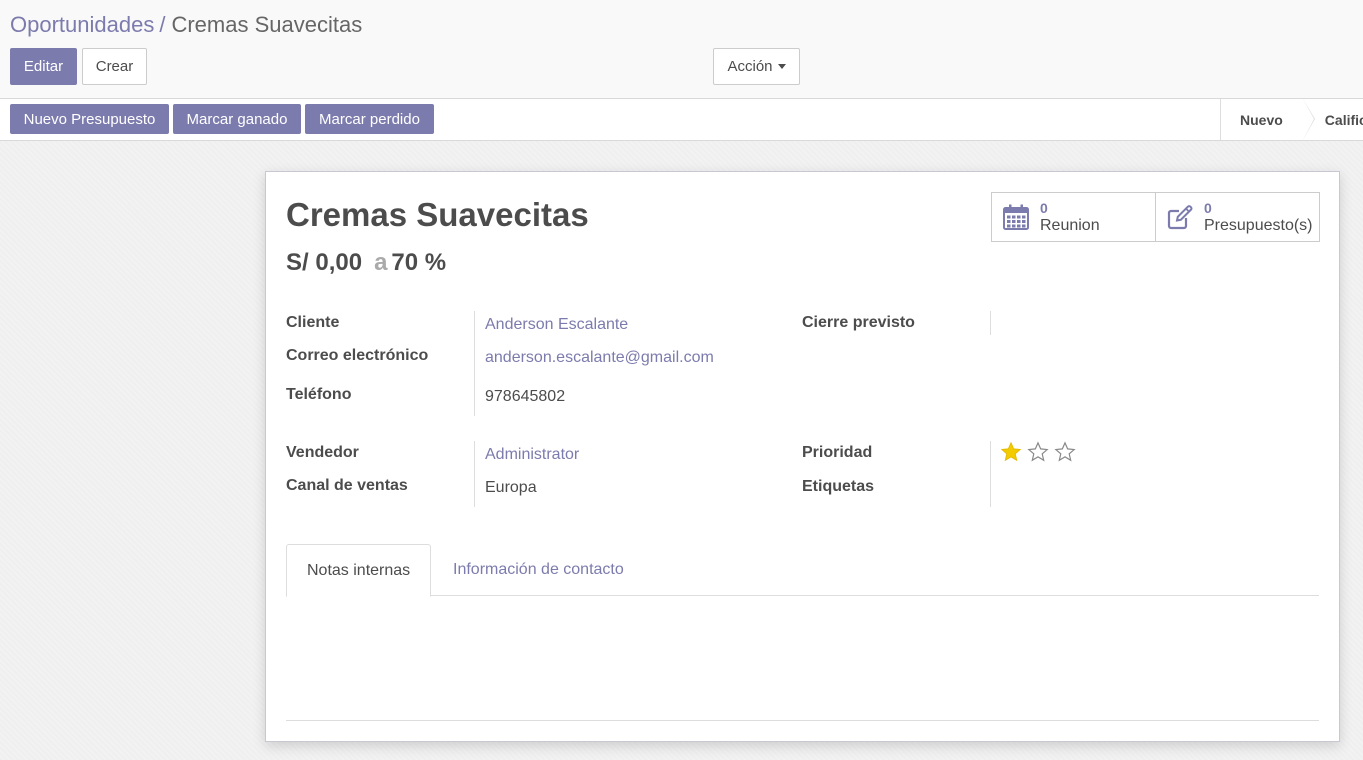  Describe the element at coordinates (369, 119) in the screenshot. I see `mark-lost-button: Marcar perdido` at that location.